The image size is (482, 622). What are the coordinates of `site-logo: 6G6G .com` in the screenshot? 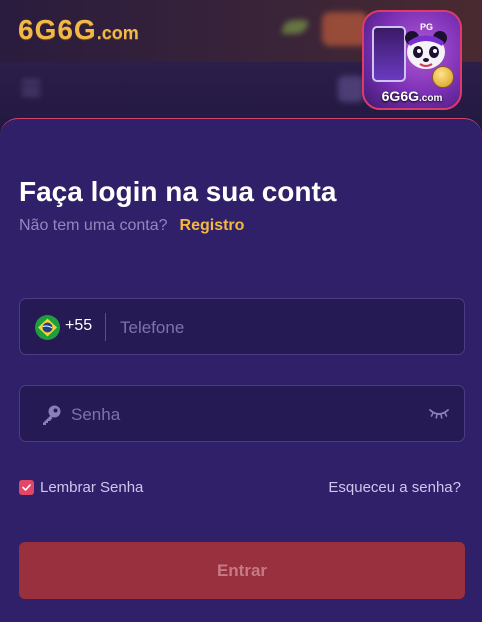 It's located at (78, 30).